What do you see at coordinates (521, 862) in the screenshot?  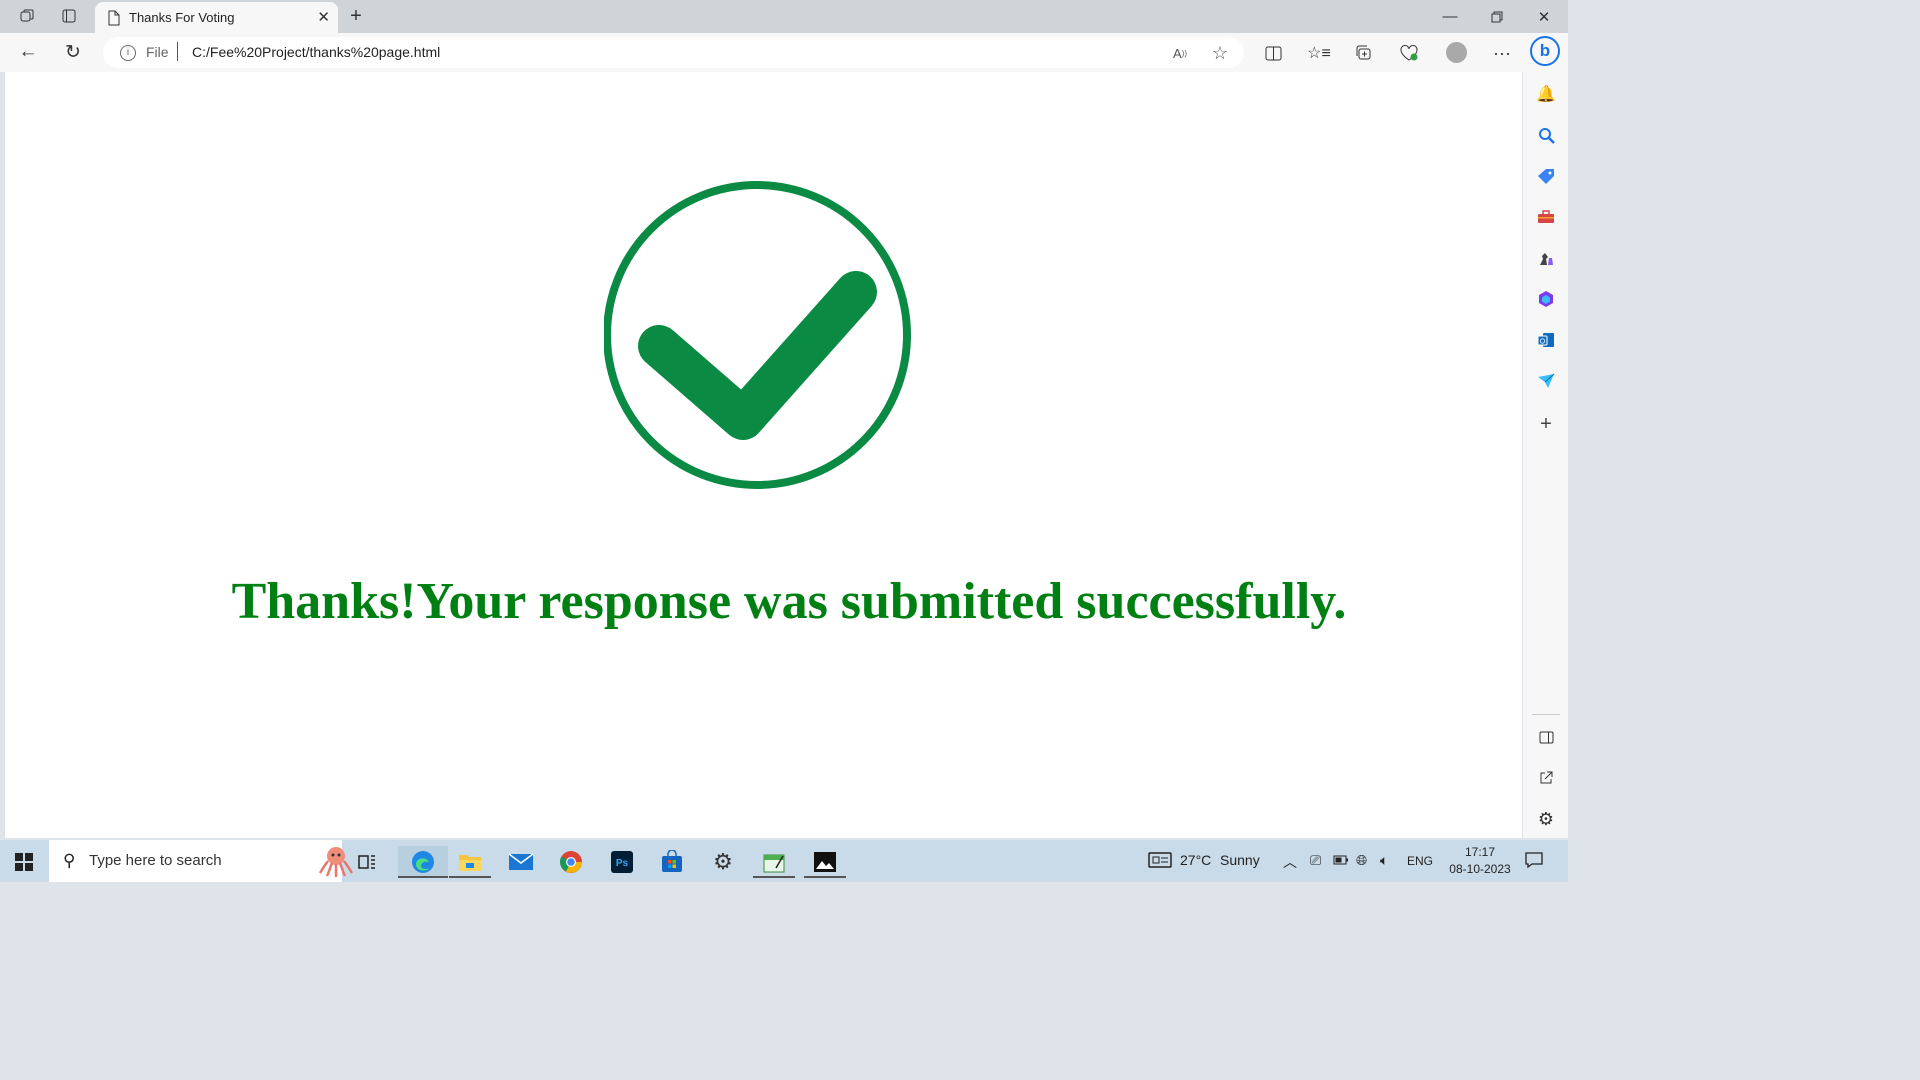 I see `mail-icon` at bounding box center [521, 862].